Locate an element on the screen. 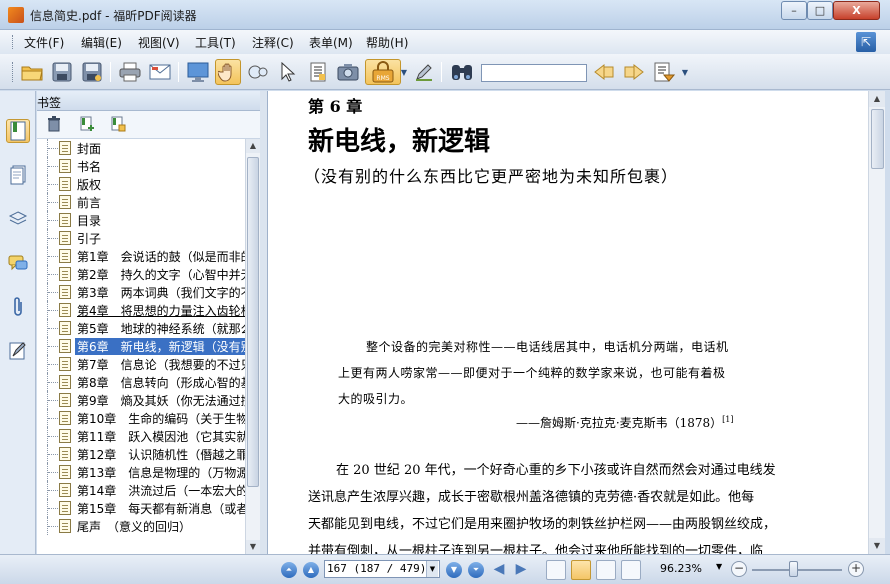  bookmark-item: 第15章 每天都有新消息（或者 is located at coordinates (141, 508).